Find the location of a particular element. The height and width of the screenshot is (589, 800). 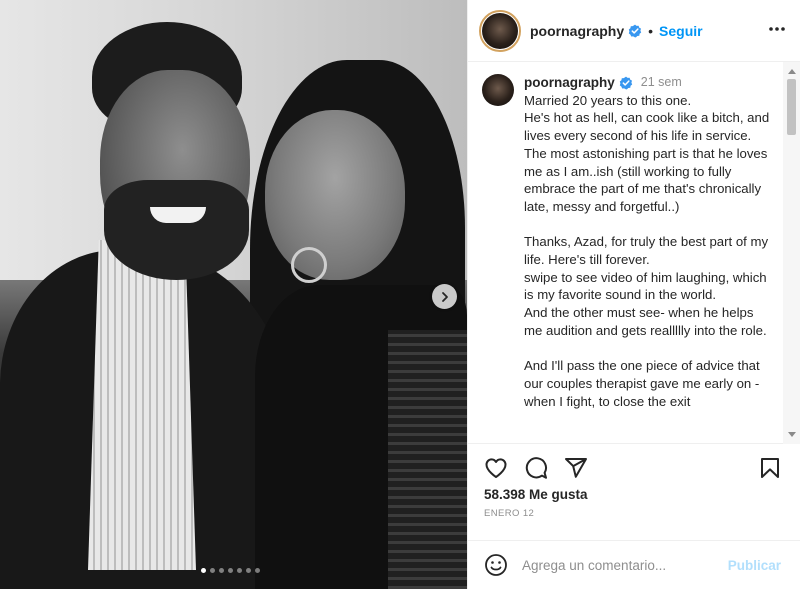

photo-woman-face is located at coordinates (335, 195).